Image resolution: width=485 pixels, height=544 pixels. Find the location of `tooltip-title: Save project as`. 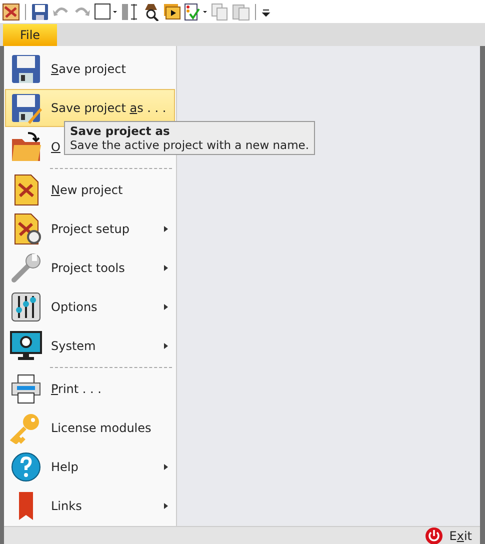

tooltip-title: Save project as is located at coordinates (120, 131).